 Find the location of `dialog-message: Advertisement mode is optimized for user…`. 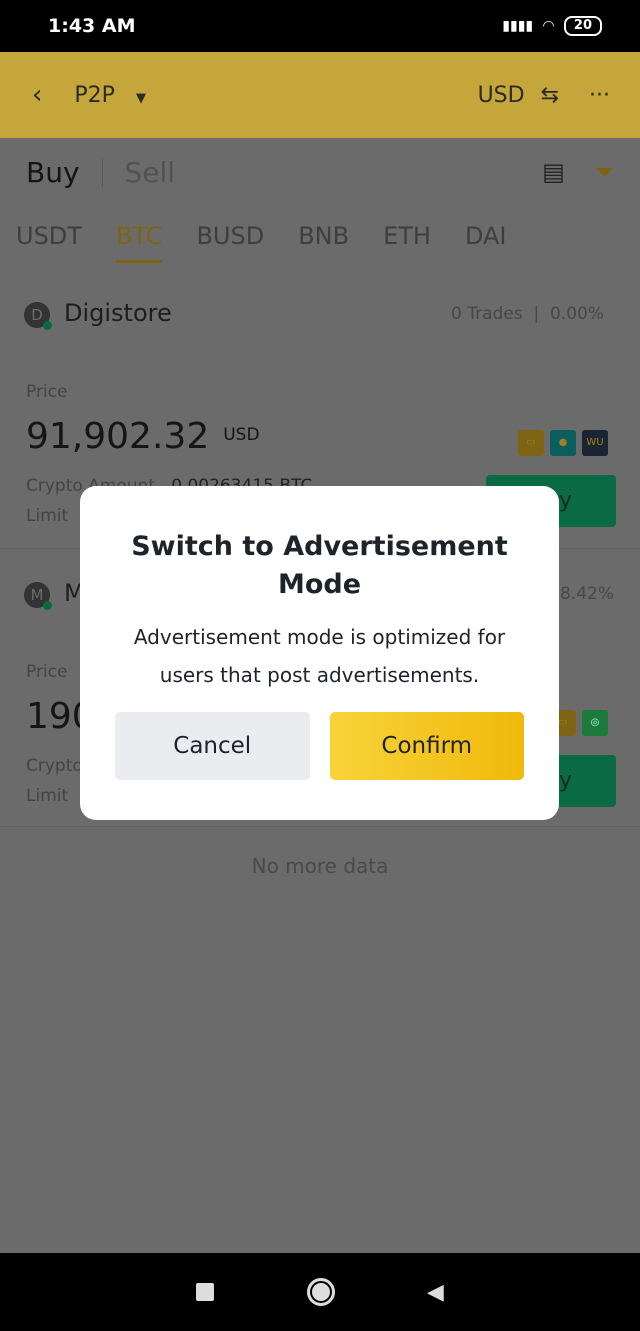

dialog-message: Advertisement mode is optimized for user… is located at coordinates (319, 656).